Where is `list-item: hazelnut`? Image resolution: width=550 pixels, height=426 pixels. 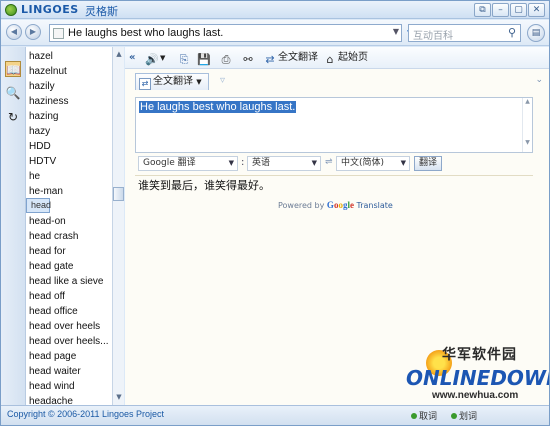 list-item: hazelnut is located at coordinates (69, 71).